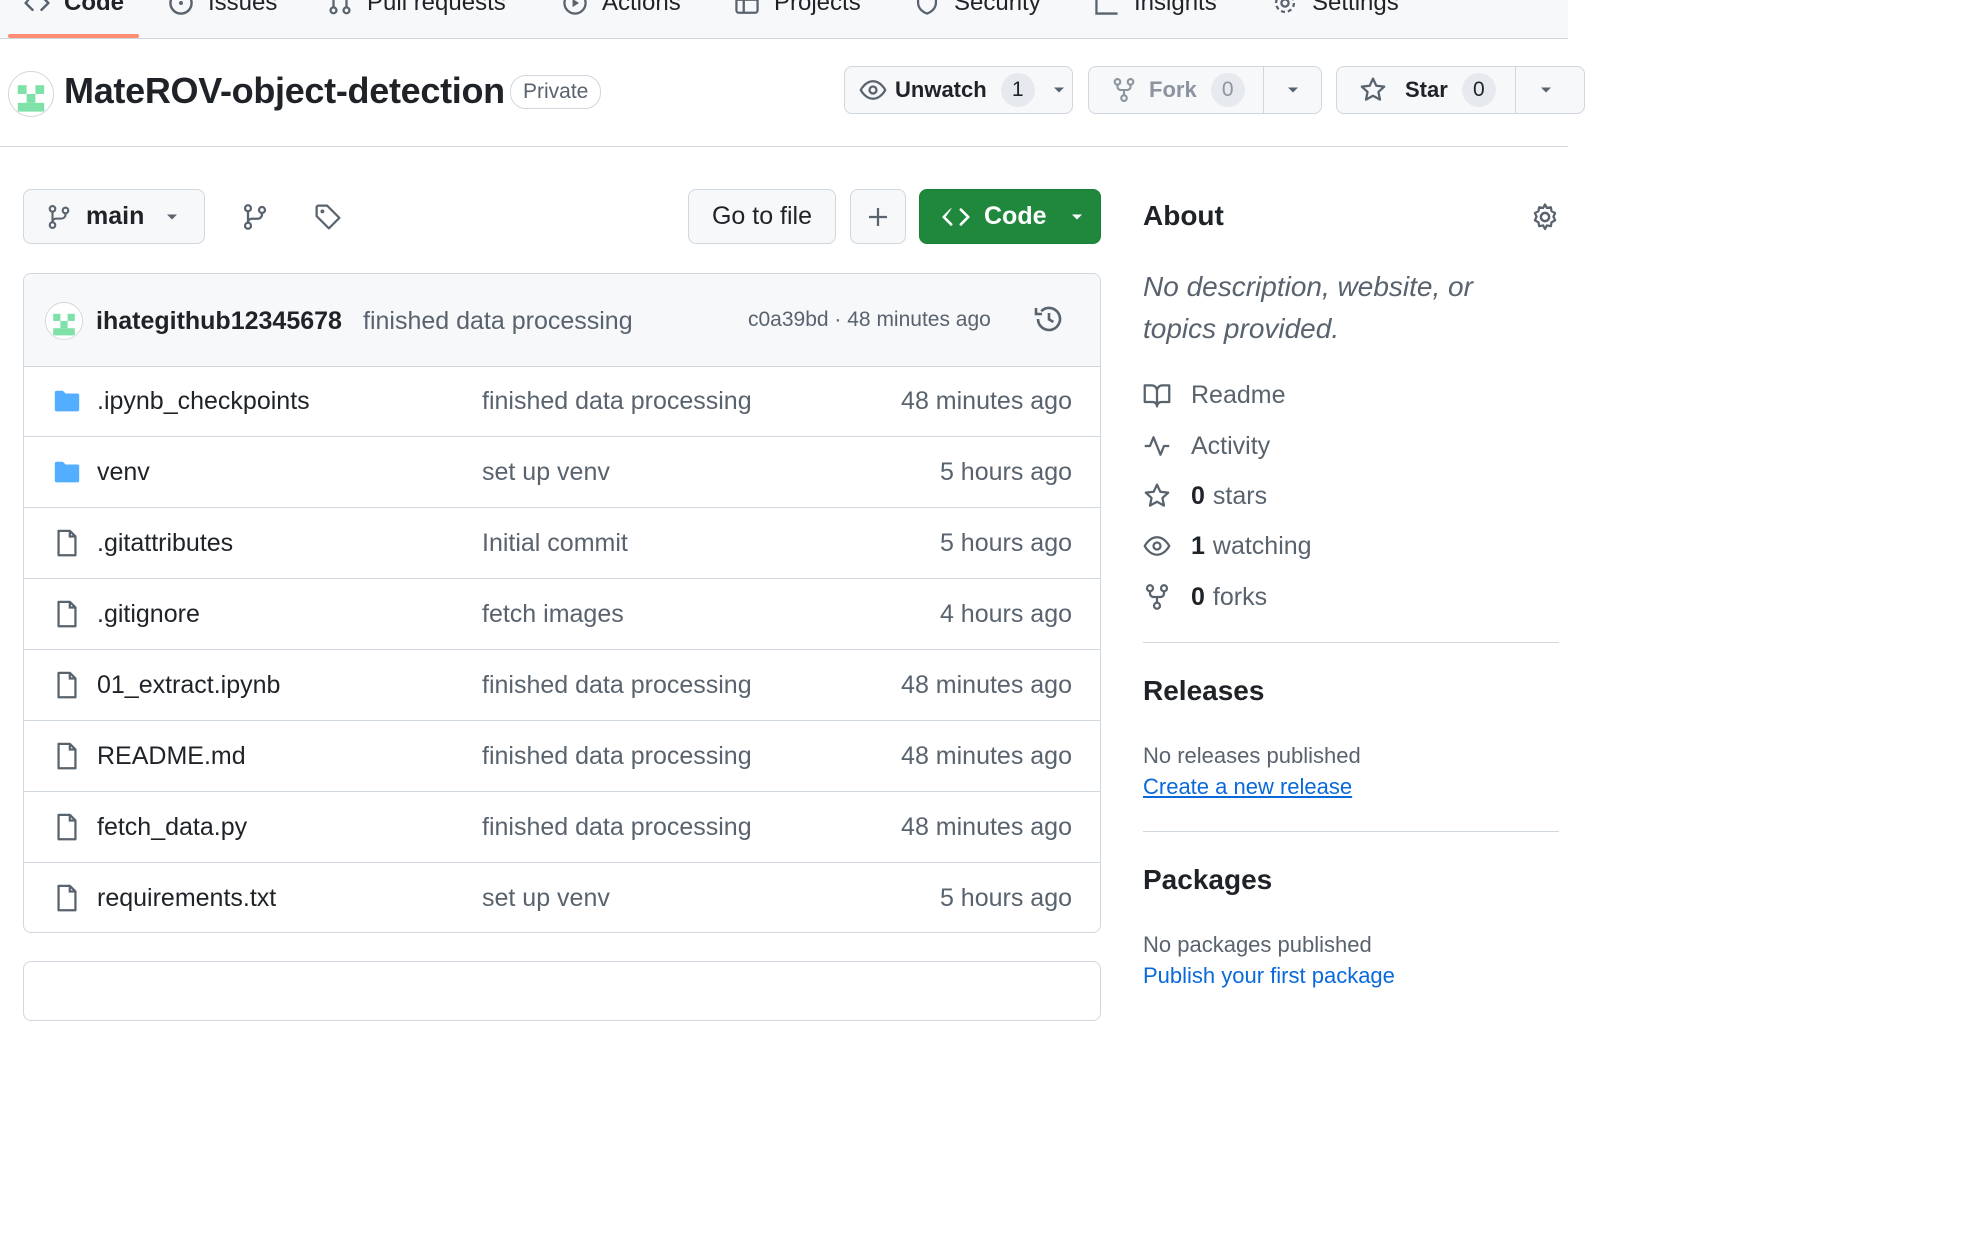 This screenshot has height=1254, width=1988. I want to click on about-settings-button, so click(1545, 217).